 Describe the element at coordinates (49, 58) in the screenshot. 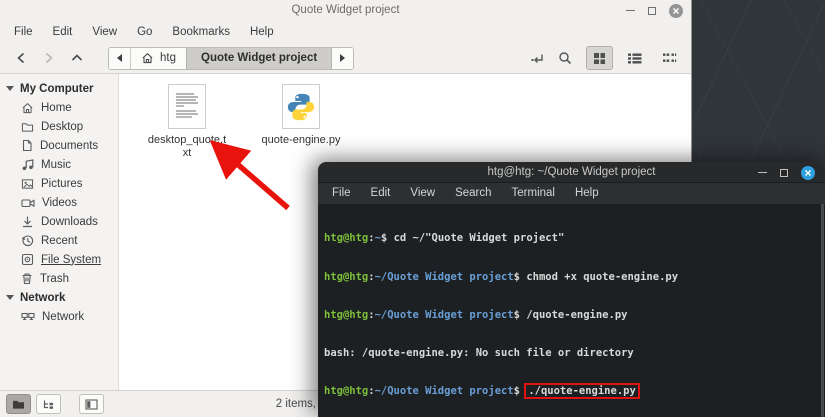

I see `forward-icon` at that location.